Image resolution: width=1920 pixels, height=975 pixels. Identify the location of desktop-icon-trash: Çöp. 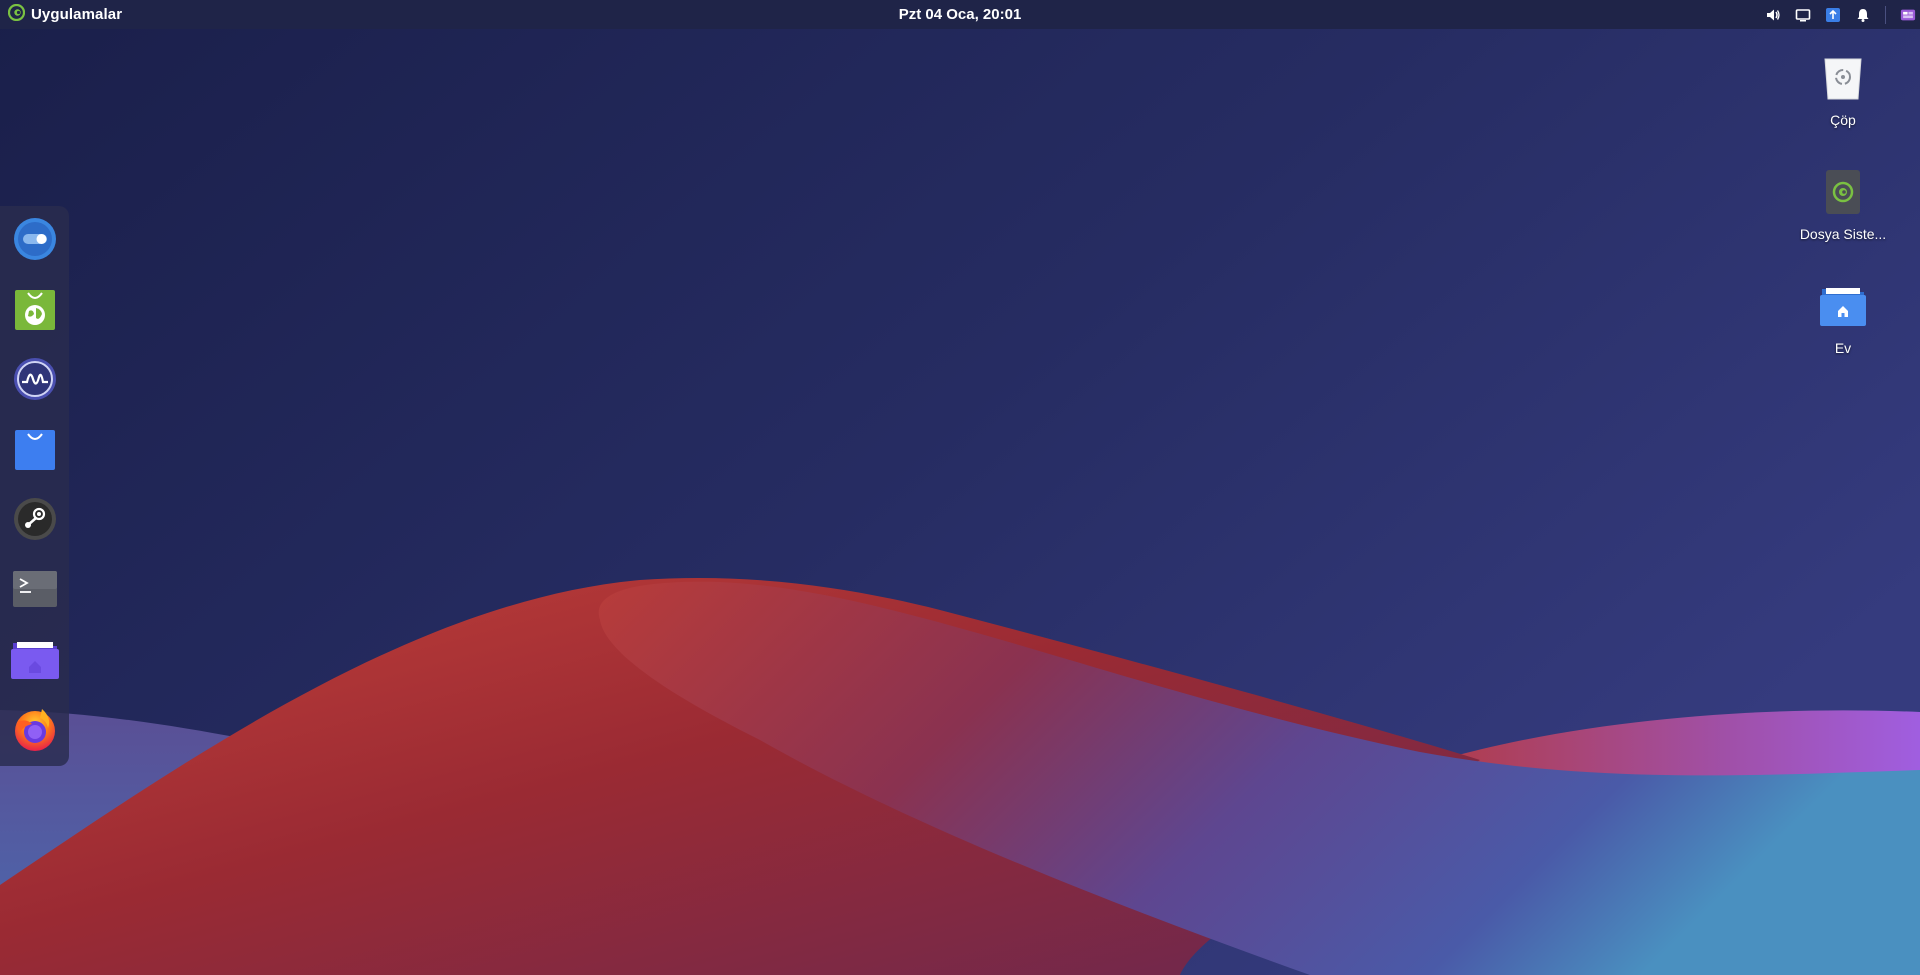
(1843, 90).